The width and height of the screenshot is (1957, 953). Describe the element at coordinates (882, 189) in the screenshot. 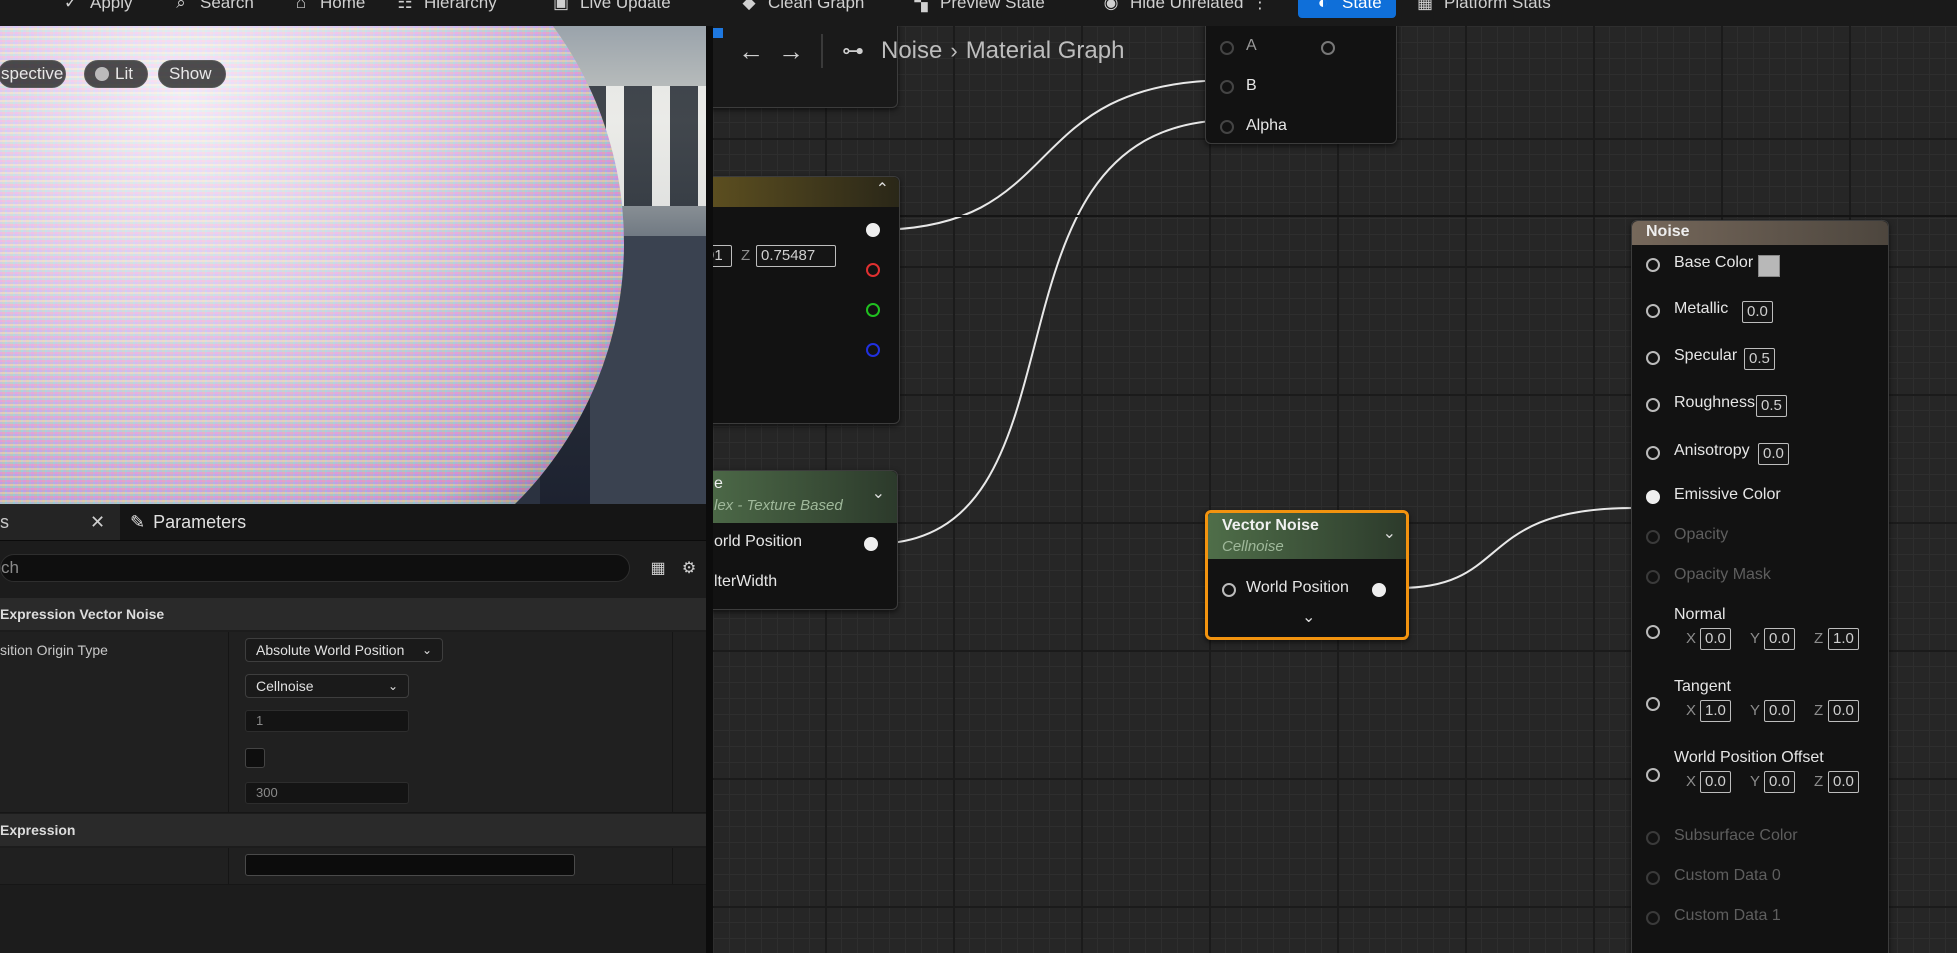

I see `chevron-up-icon: ⌃` at that location.